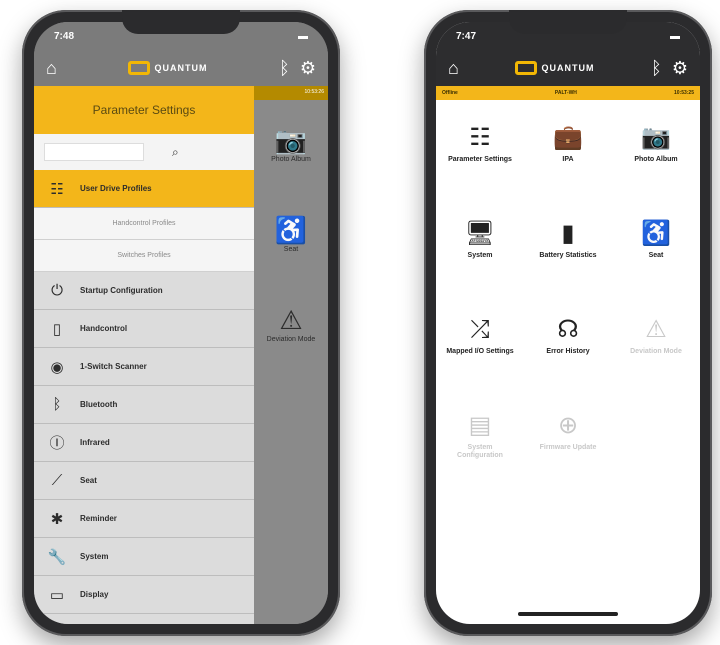 The image size is (720, 645). Describe the element at coordinates (94, 556) in the screenshot. I see `drawer-item-label: System` at that location.